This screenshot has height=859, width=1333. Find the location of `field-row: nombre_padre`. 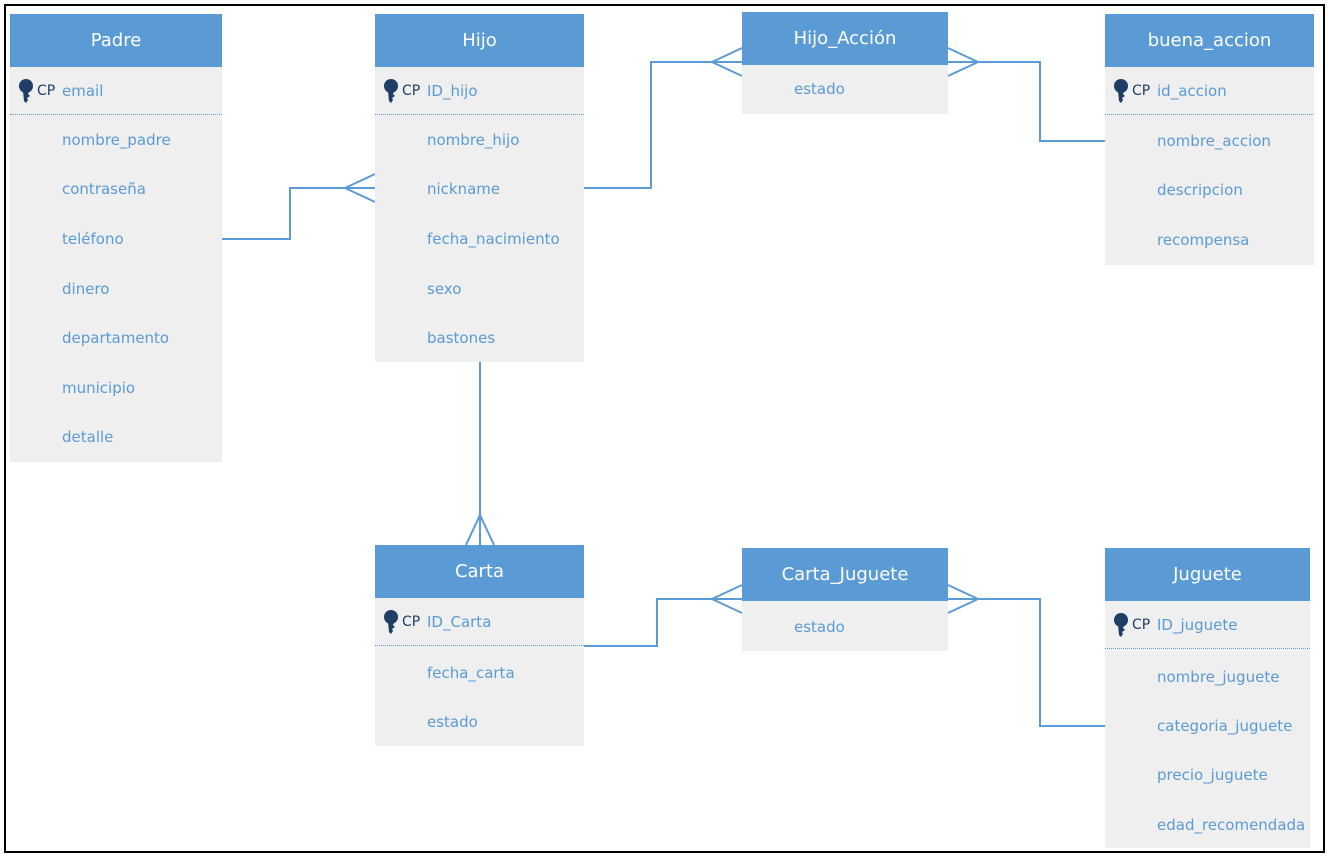

field-row: nombre_padre is located at coordinates (116, 140).